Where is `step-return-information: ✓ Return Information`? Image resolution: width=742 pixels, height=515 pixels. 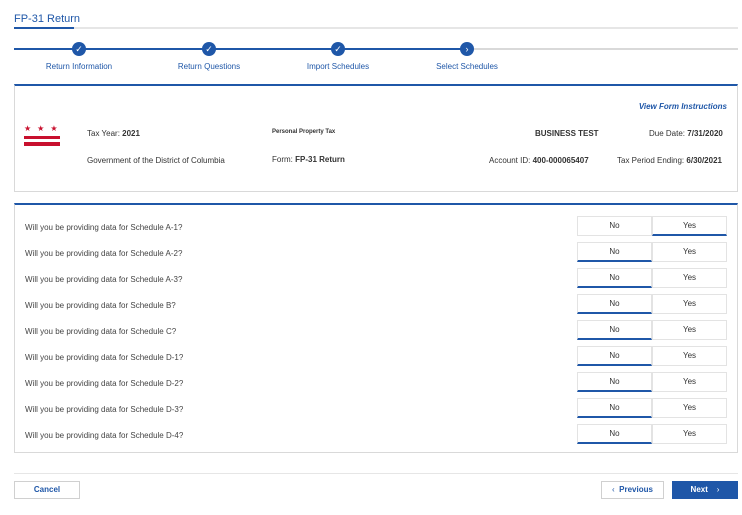 step-return-information: ✓ Return Information is located at coordinates (79, 55).